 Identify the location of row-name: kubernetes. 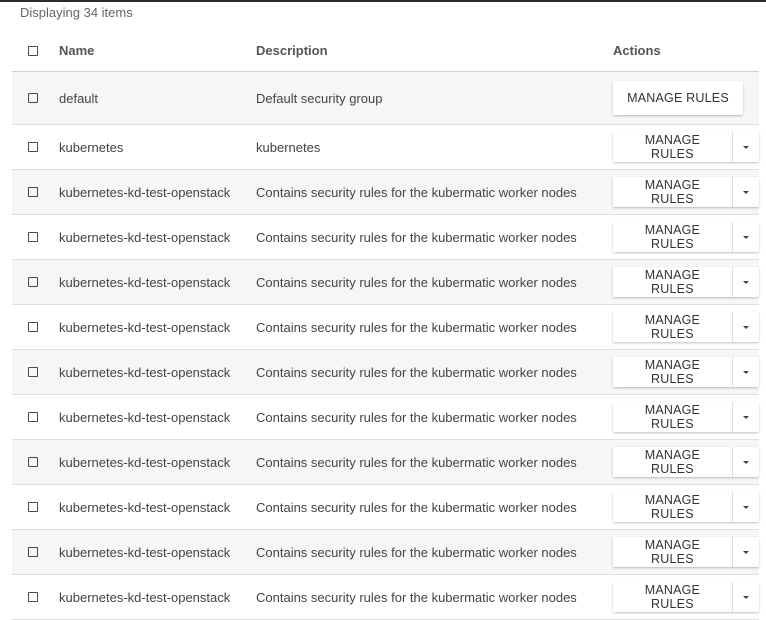
(91, 147).